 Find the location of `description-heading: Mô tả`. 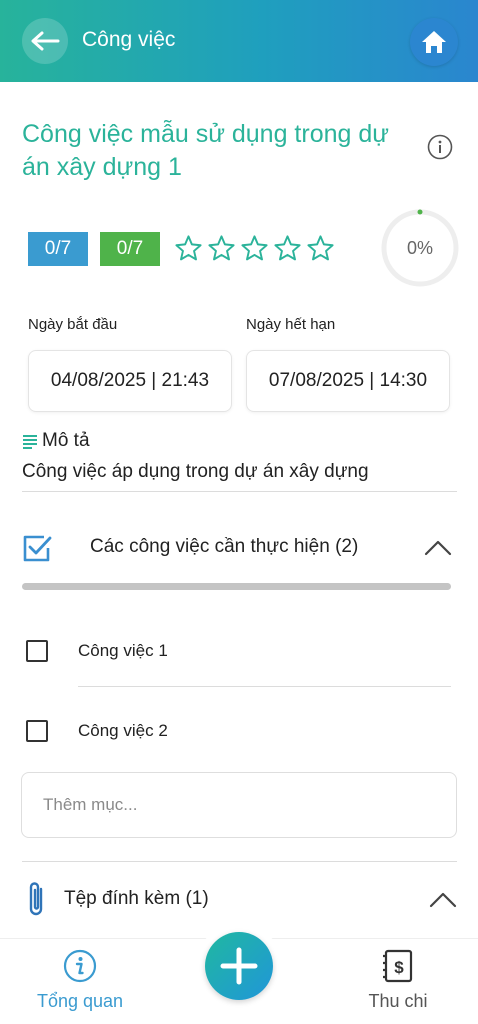

description-heading: Mô tả is located at coordinates (56, 441).